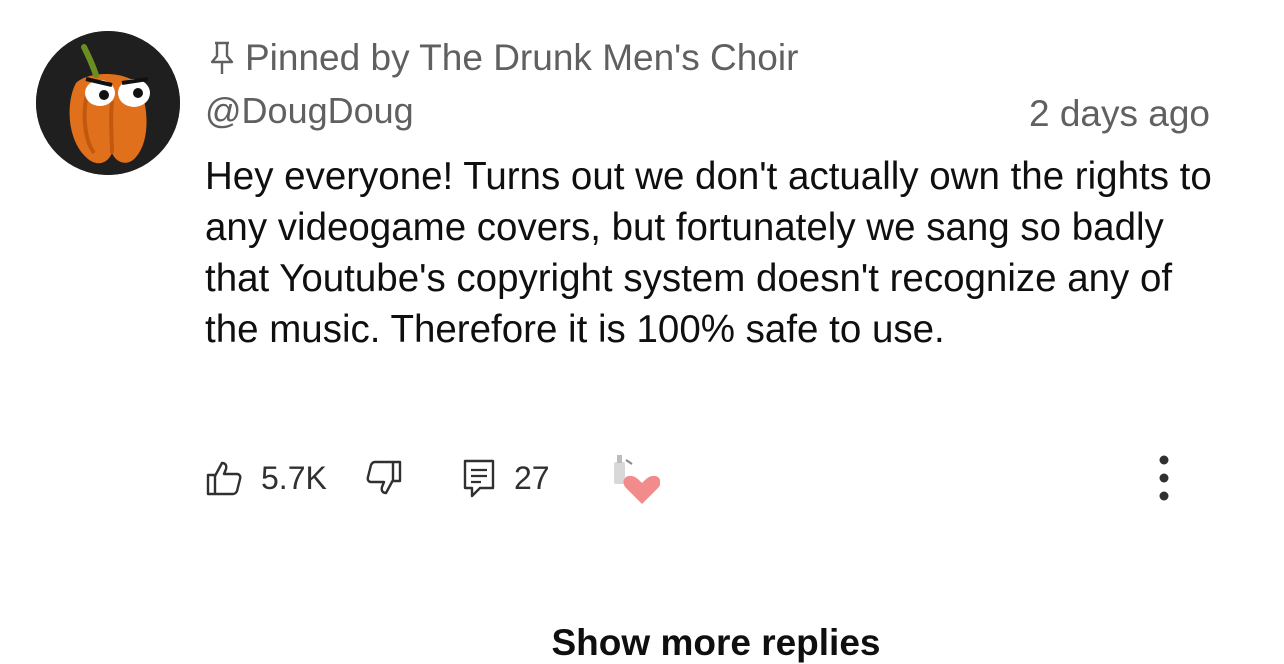 The height and width of the screenshot is (664, 1284). What do you see at coordinates (224, 478) in the screenshot?
I see `thumbs-up-icon` at bounding box center [224, 478].